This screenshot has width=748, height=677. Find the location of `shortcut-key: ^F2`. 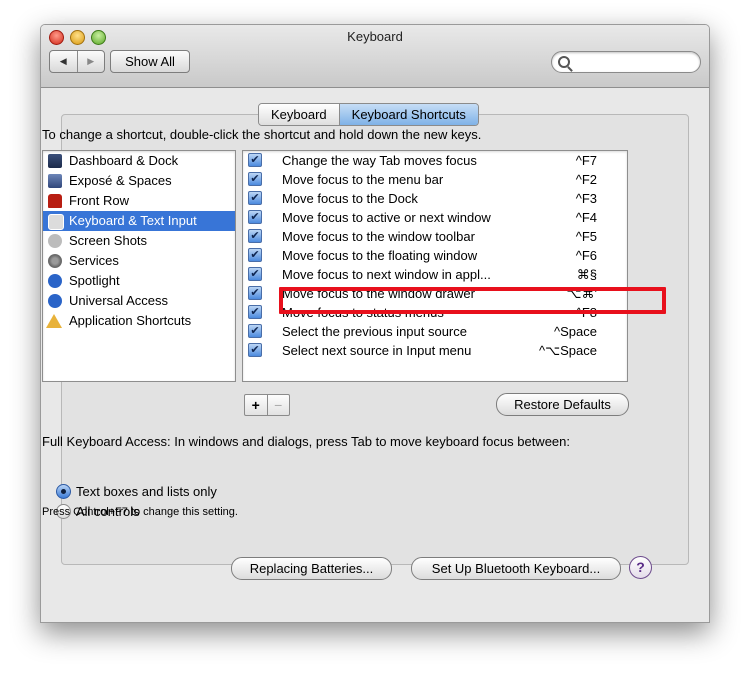

shortcut-key: ^F2 is located at coordinates (586, 179).